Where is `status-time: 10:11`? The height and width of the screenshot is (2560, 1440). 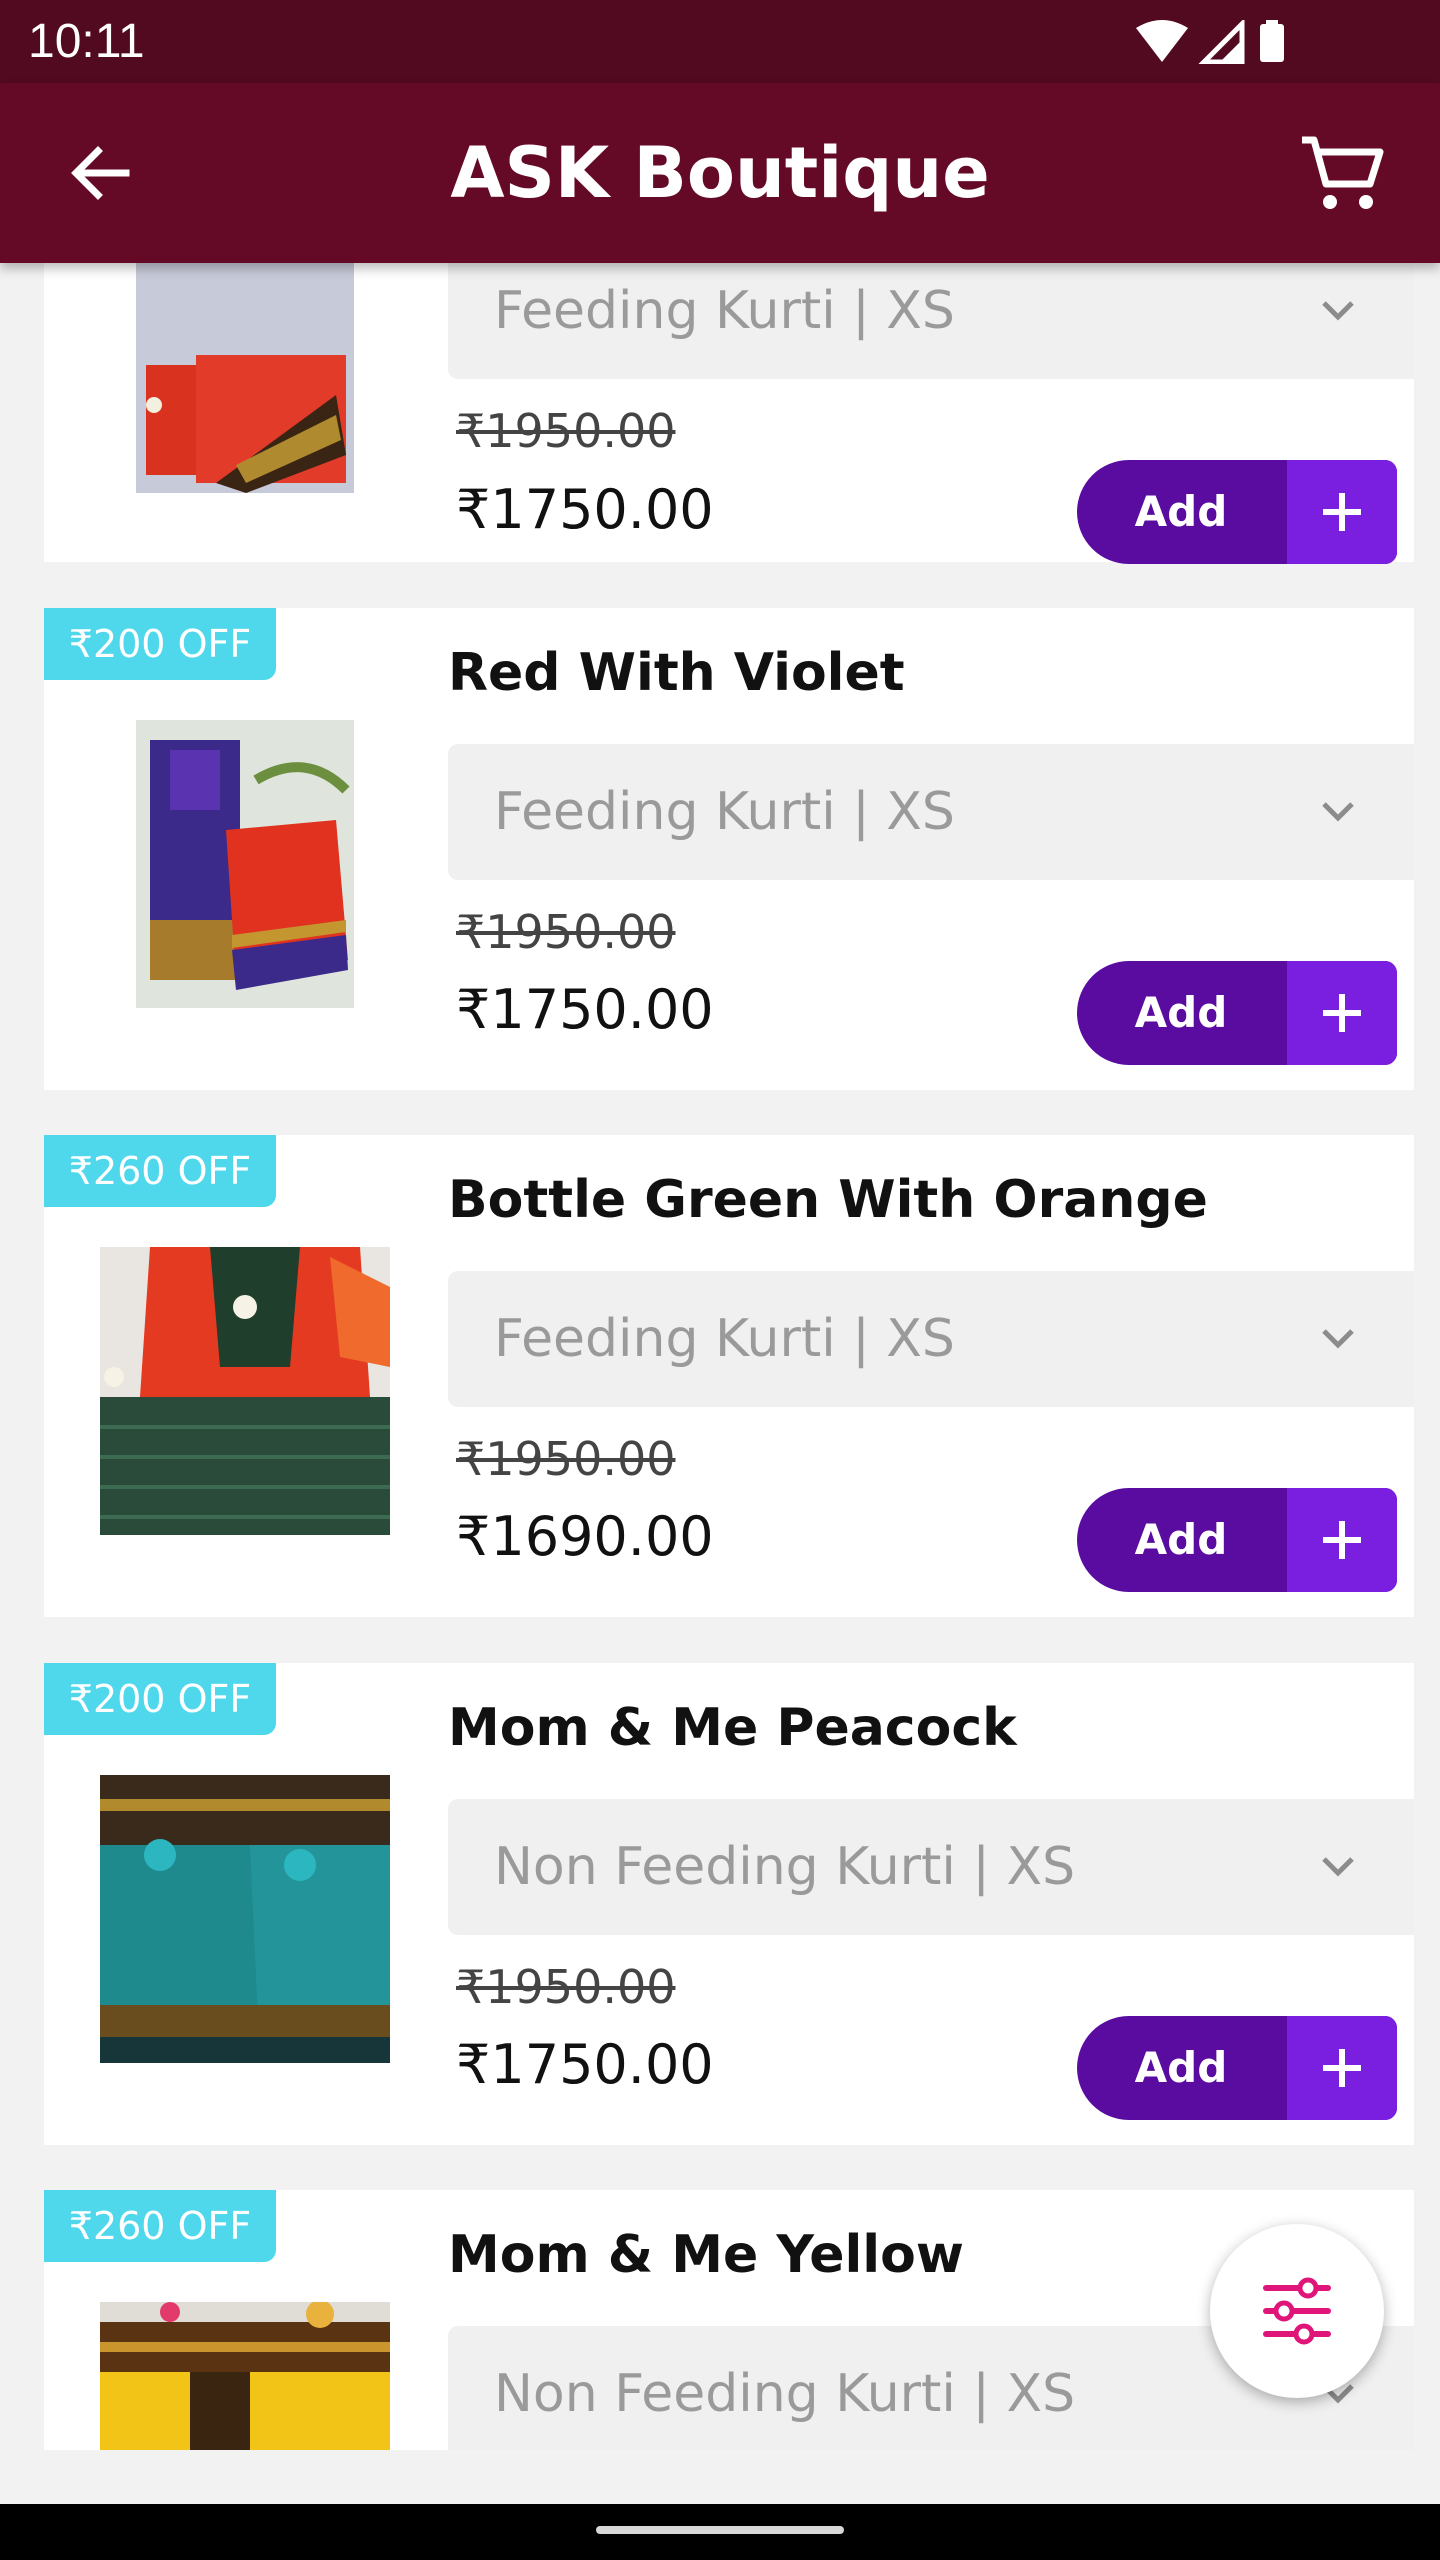
status-time: 10:11 is located at coordinates (86, 41).